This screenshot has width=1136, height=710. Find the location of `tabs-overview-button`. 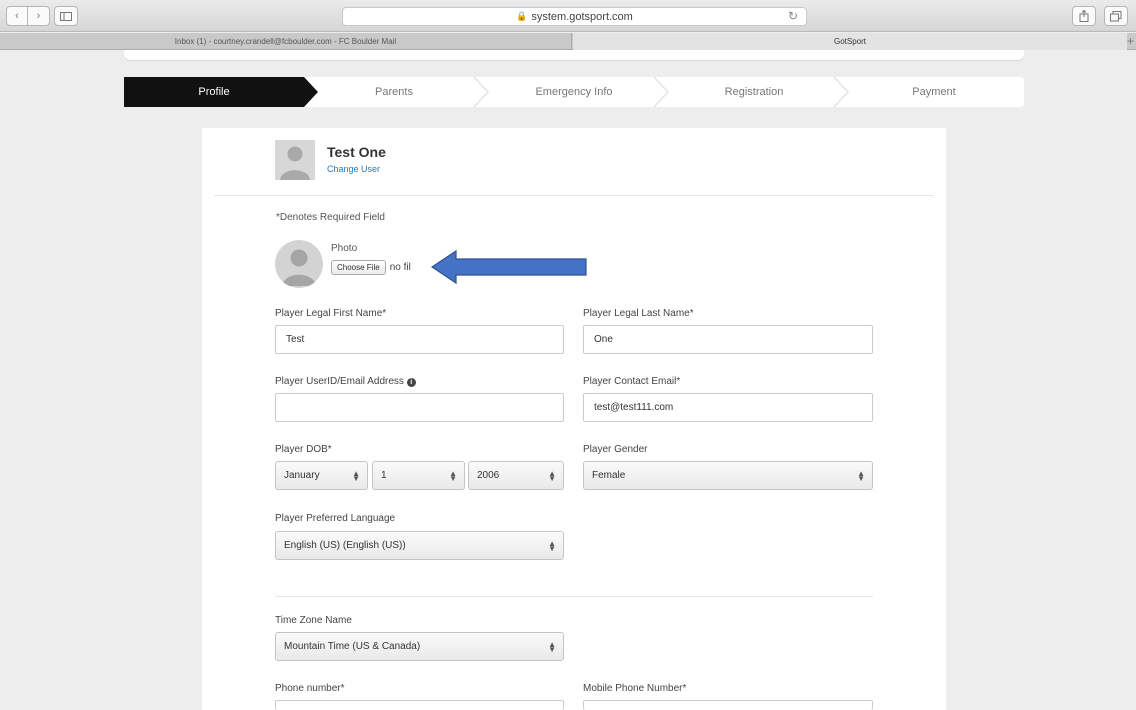

tabs-overview-button is located at coordinates (1116, 16).